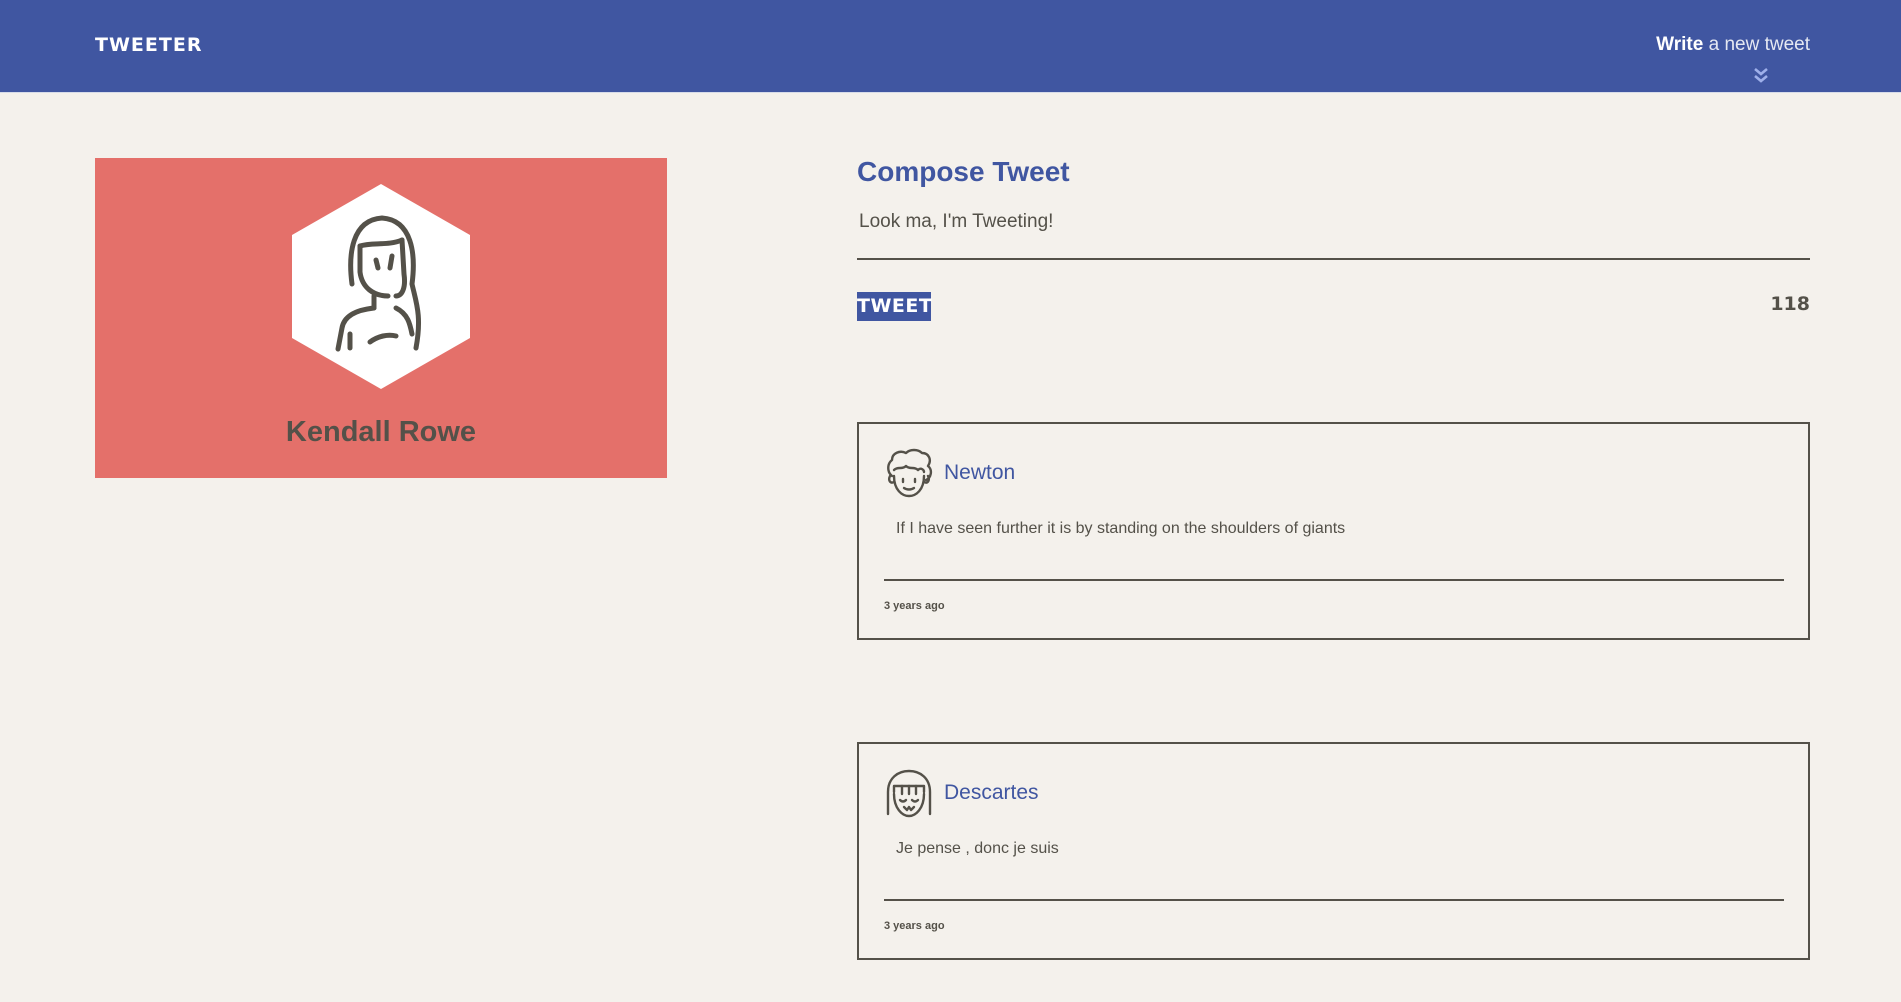 This screenshot has height=1002, width=1901. I want to click on double-chevron-down-icon, so click(1761, 75).